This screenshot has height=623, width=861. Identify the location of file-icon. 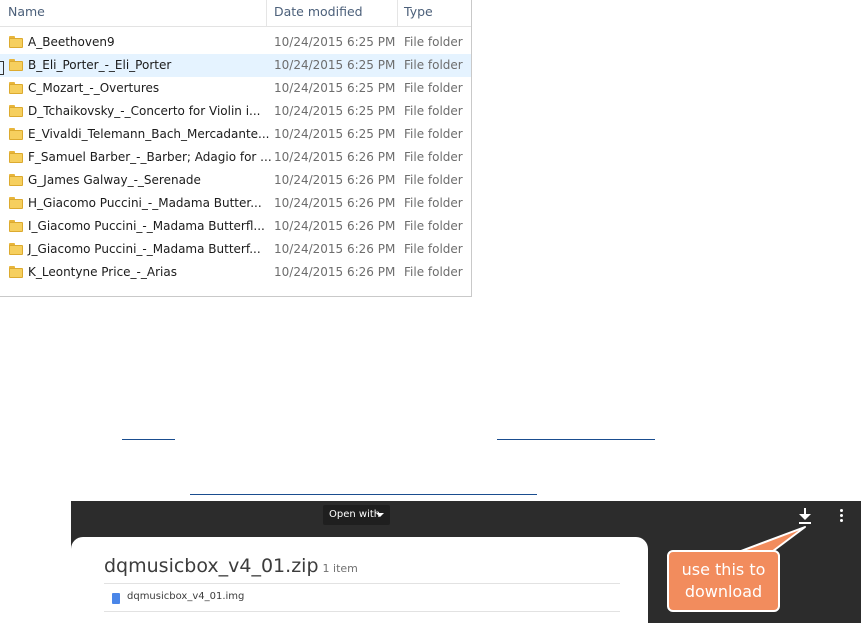
(116, 598).